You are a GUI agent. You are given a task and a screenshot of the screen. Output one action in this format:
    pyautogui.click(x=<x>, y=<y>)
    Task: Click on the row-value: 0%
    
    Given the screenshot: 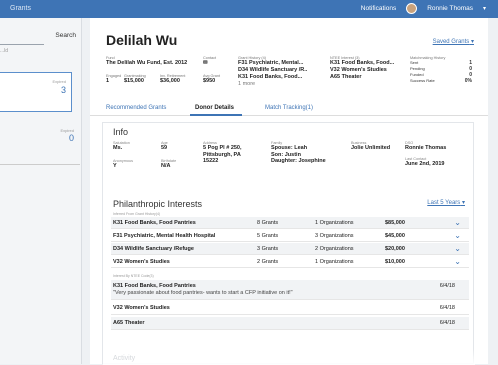 What is the action you would take?
    pyautogui.click(x=468, y=81)
    